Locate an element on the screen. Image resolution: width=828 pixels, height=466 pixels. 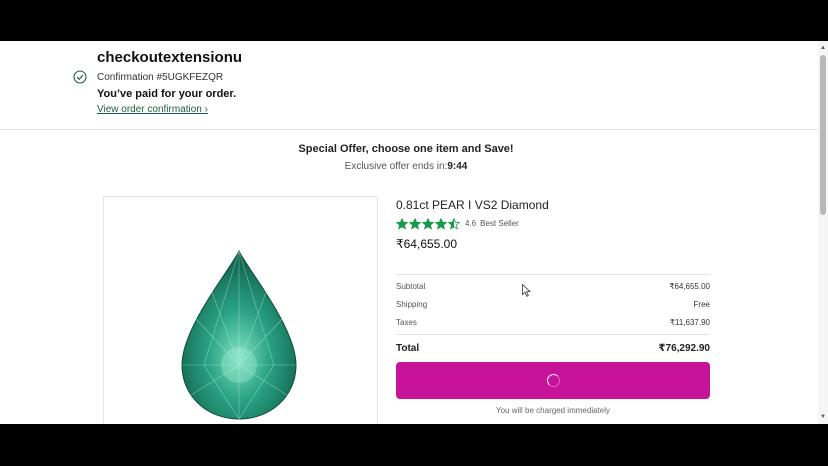
offer-ends-label: Exclusive offer ends in: is located at coordinates (396, 166).